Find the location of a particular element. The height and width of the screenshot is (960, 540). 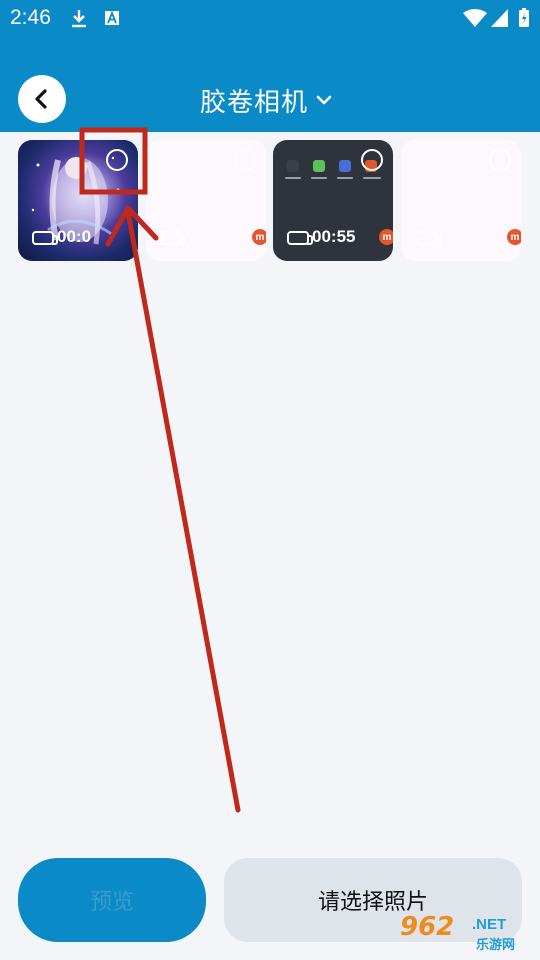

watermark-cn: 乐游网 is located at coordinates (496, 945).